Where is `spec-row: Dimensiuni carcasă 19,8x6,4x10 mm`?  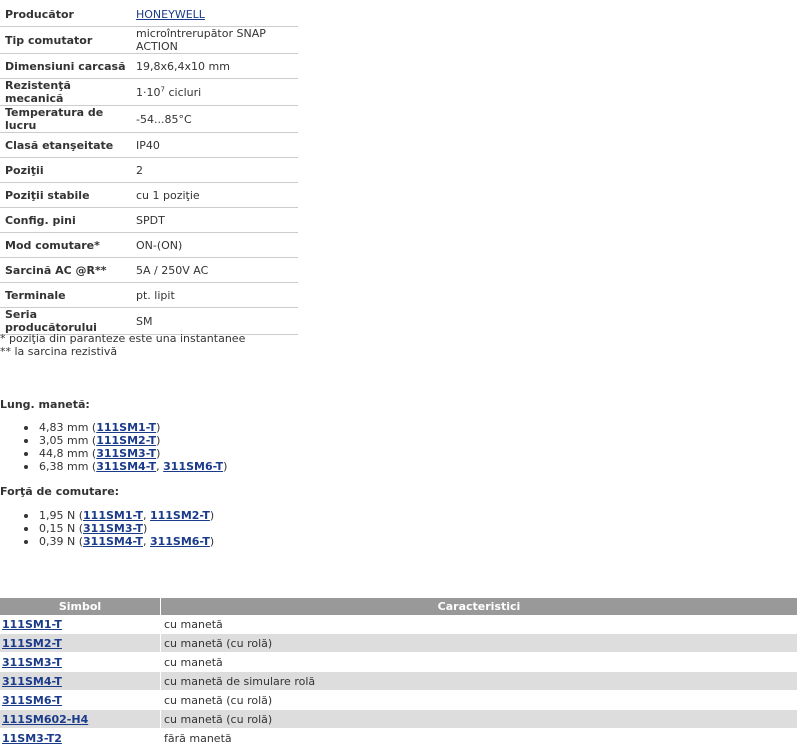 spec-row: Dimensiuni carcasă 19,8x6,4x10 mm is located at coordinates (149, 66).